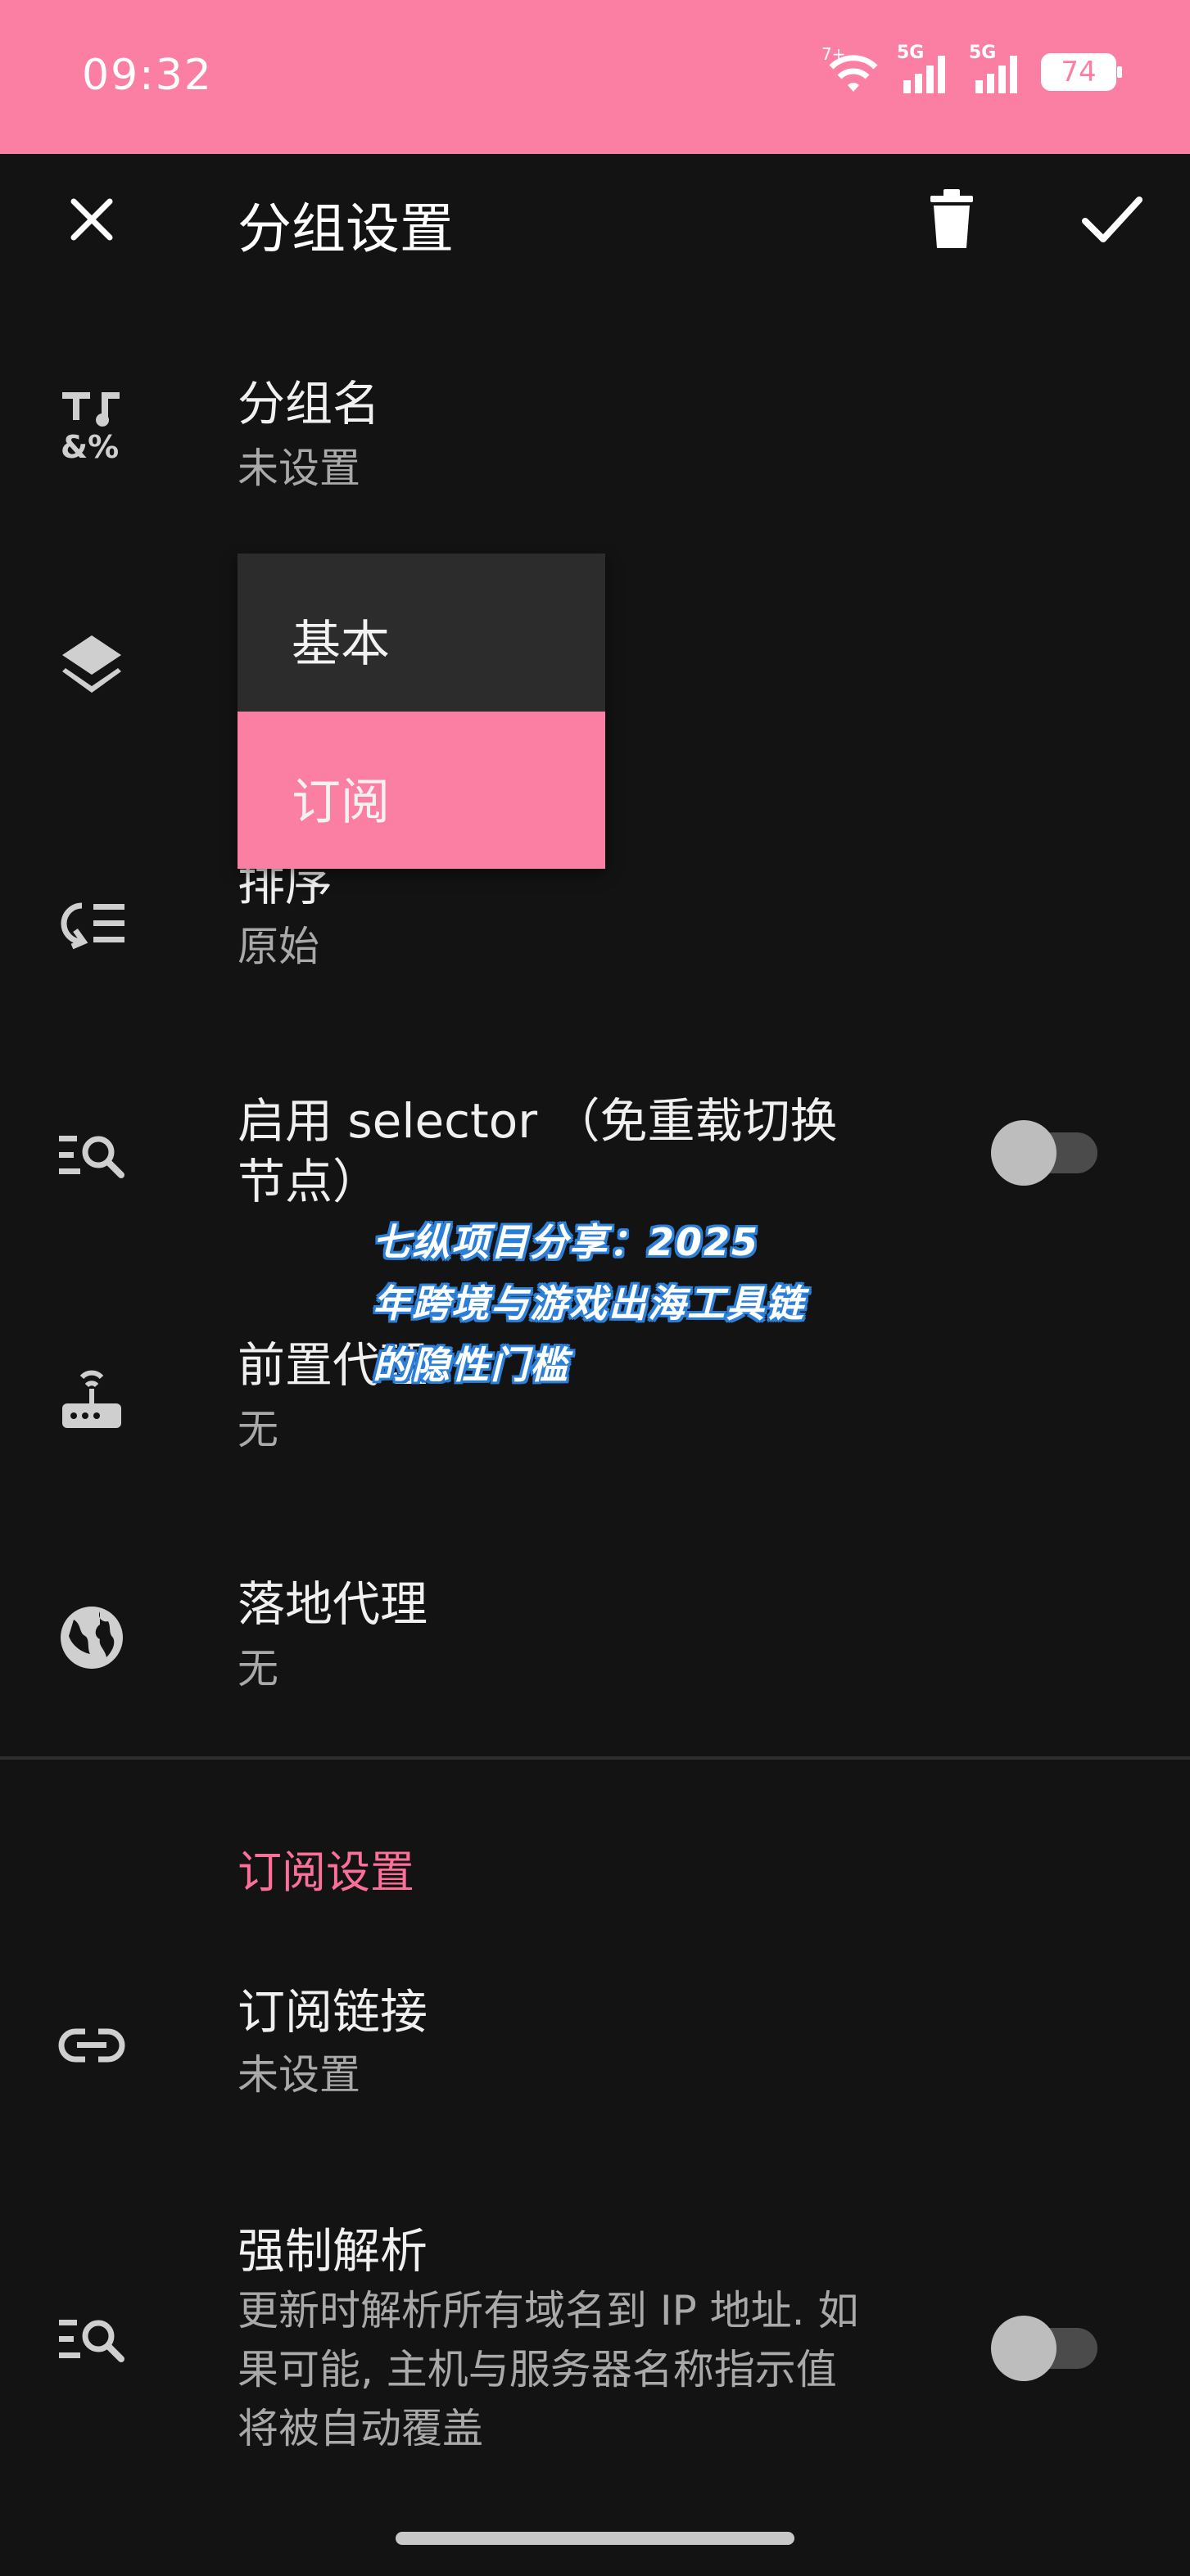 The height and width of the screenshot is (2576, 1190). Describe the element at coordinates (310, 404) in the screenshot. I see `group-name-title: 分组名` at that location.